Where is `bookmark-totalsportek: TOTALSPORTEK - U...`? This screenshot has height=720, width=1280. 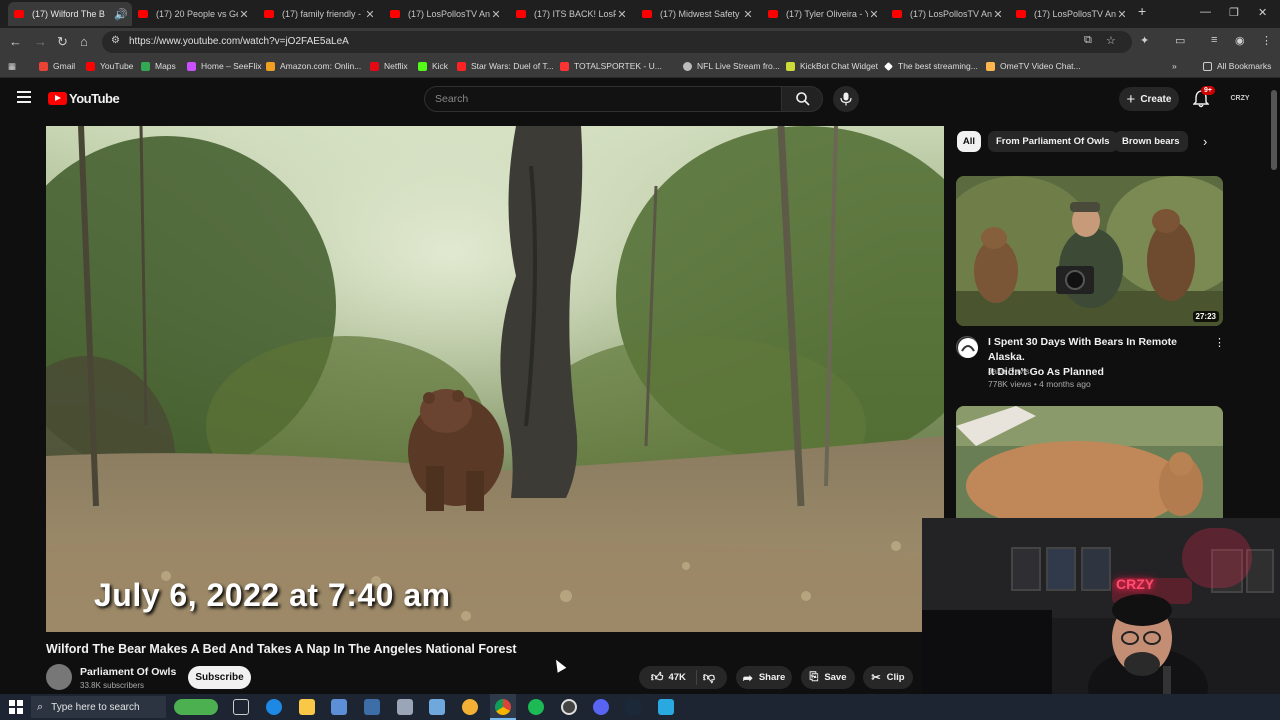 bookmark-totalsportek: TOTALSPORTEK - U... is located at coordinates (611, 66).